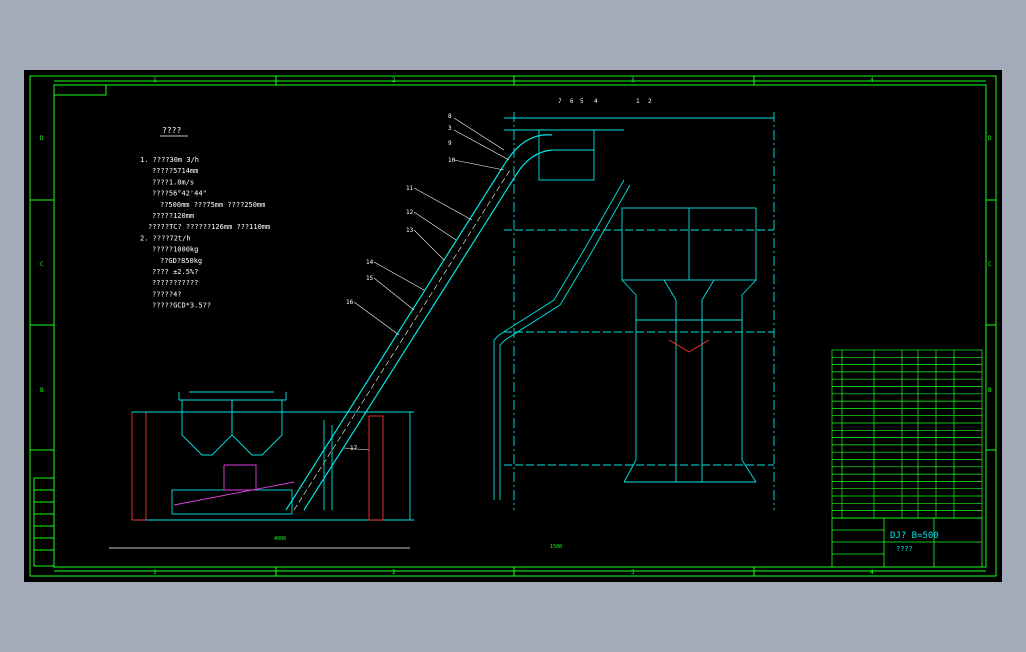 The width and height of the screenshot is (1026, 652). What do you see at coordinates (280, 539) in the screenshot?
I see `dimension-4000: 4000` at bounding box center [280, 539].